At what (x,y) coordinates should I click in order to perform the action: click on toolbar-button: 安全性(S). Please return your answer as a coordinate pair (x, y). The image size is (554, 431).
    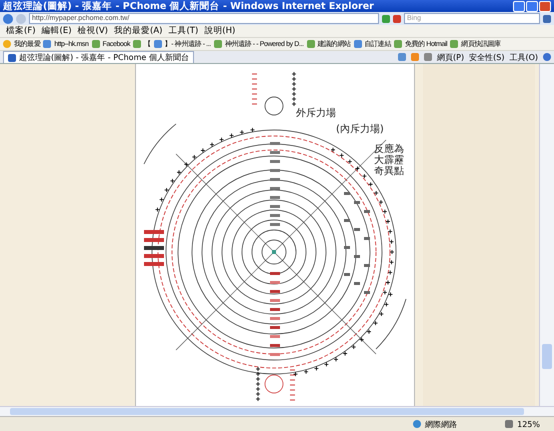
    Looking at the image, I should click on (486, 57).